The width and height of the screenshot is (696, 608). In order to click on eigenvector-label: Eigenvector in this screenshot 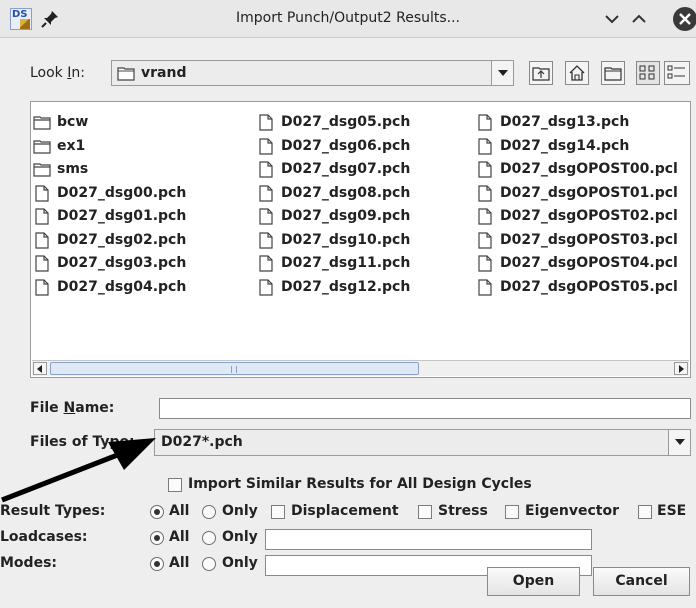, I will do `click(572, 511)`.